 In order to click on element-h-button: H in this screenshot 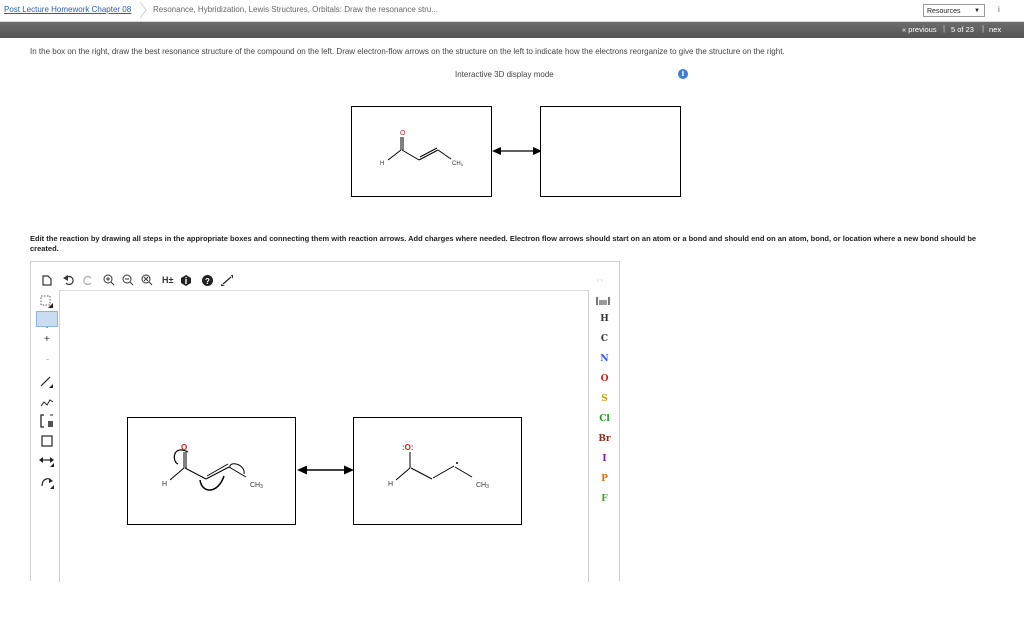, I will do `click(604, 319)`.